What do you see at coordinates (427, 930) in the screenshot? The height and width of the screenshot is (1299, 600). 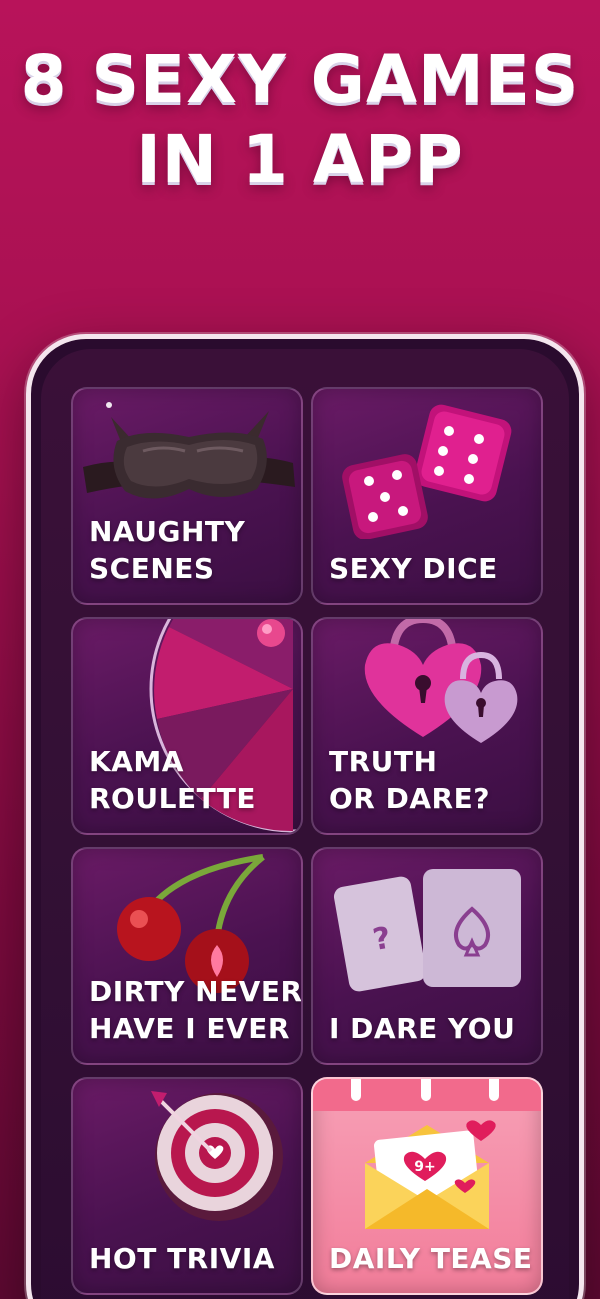 I see `cards-icon: ?` at bounding box center [427, 930].